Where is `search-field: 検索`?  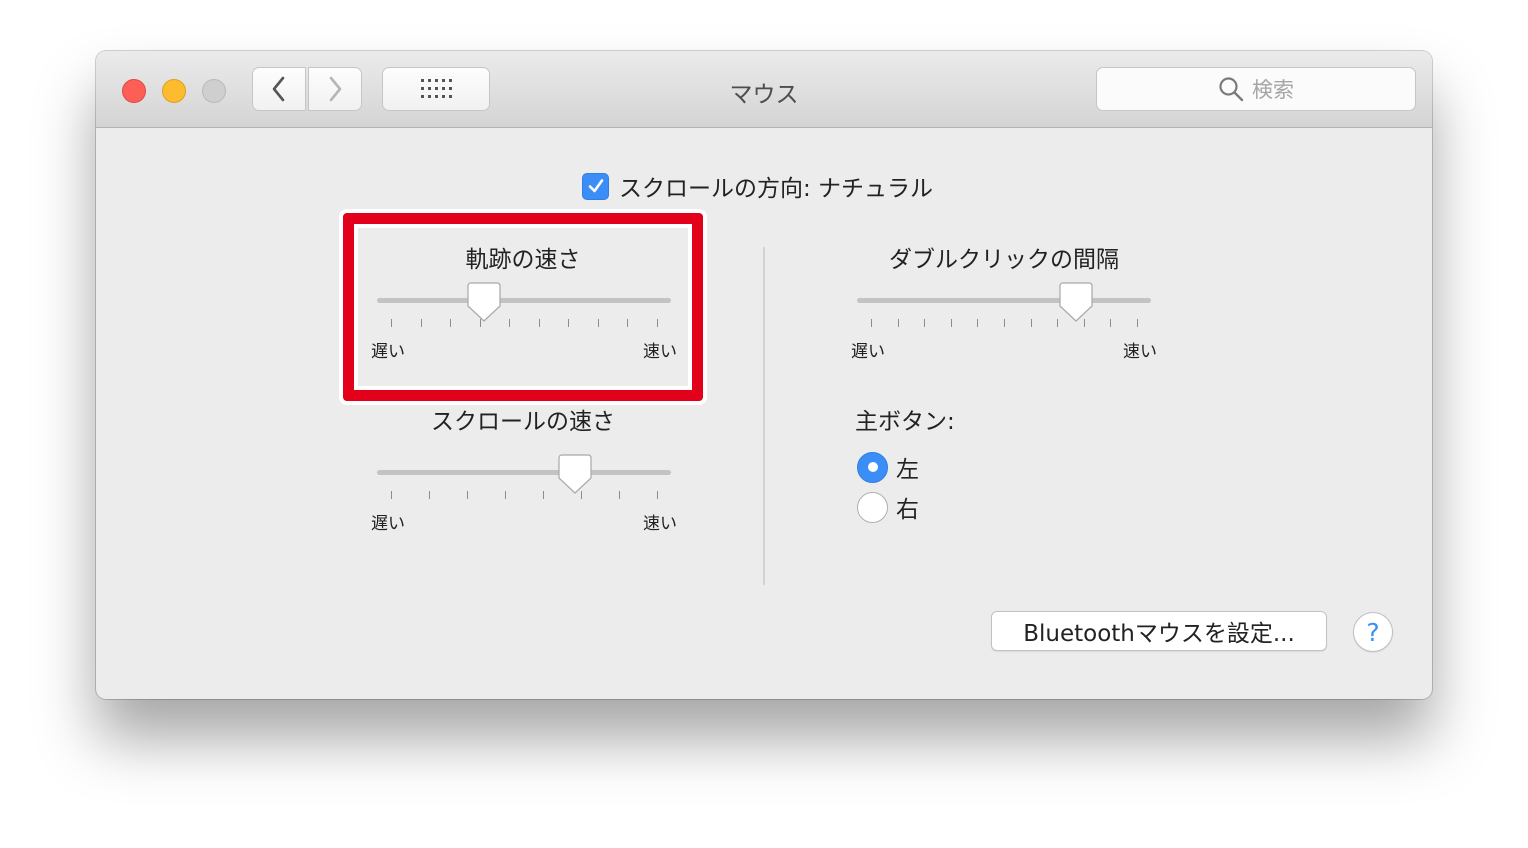
search-field: 検索 is located at coordinates (1256, 89).